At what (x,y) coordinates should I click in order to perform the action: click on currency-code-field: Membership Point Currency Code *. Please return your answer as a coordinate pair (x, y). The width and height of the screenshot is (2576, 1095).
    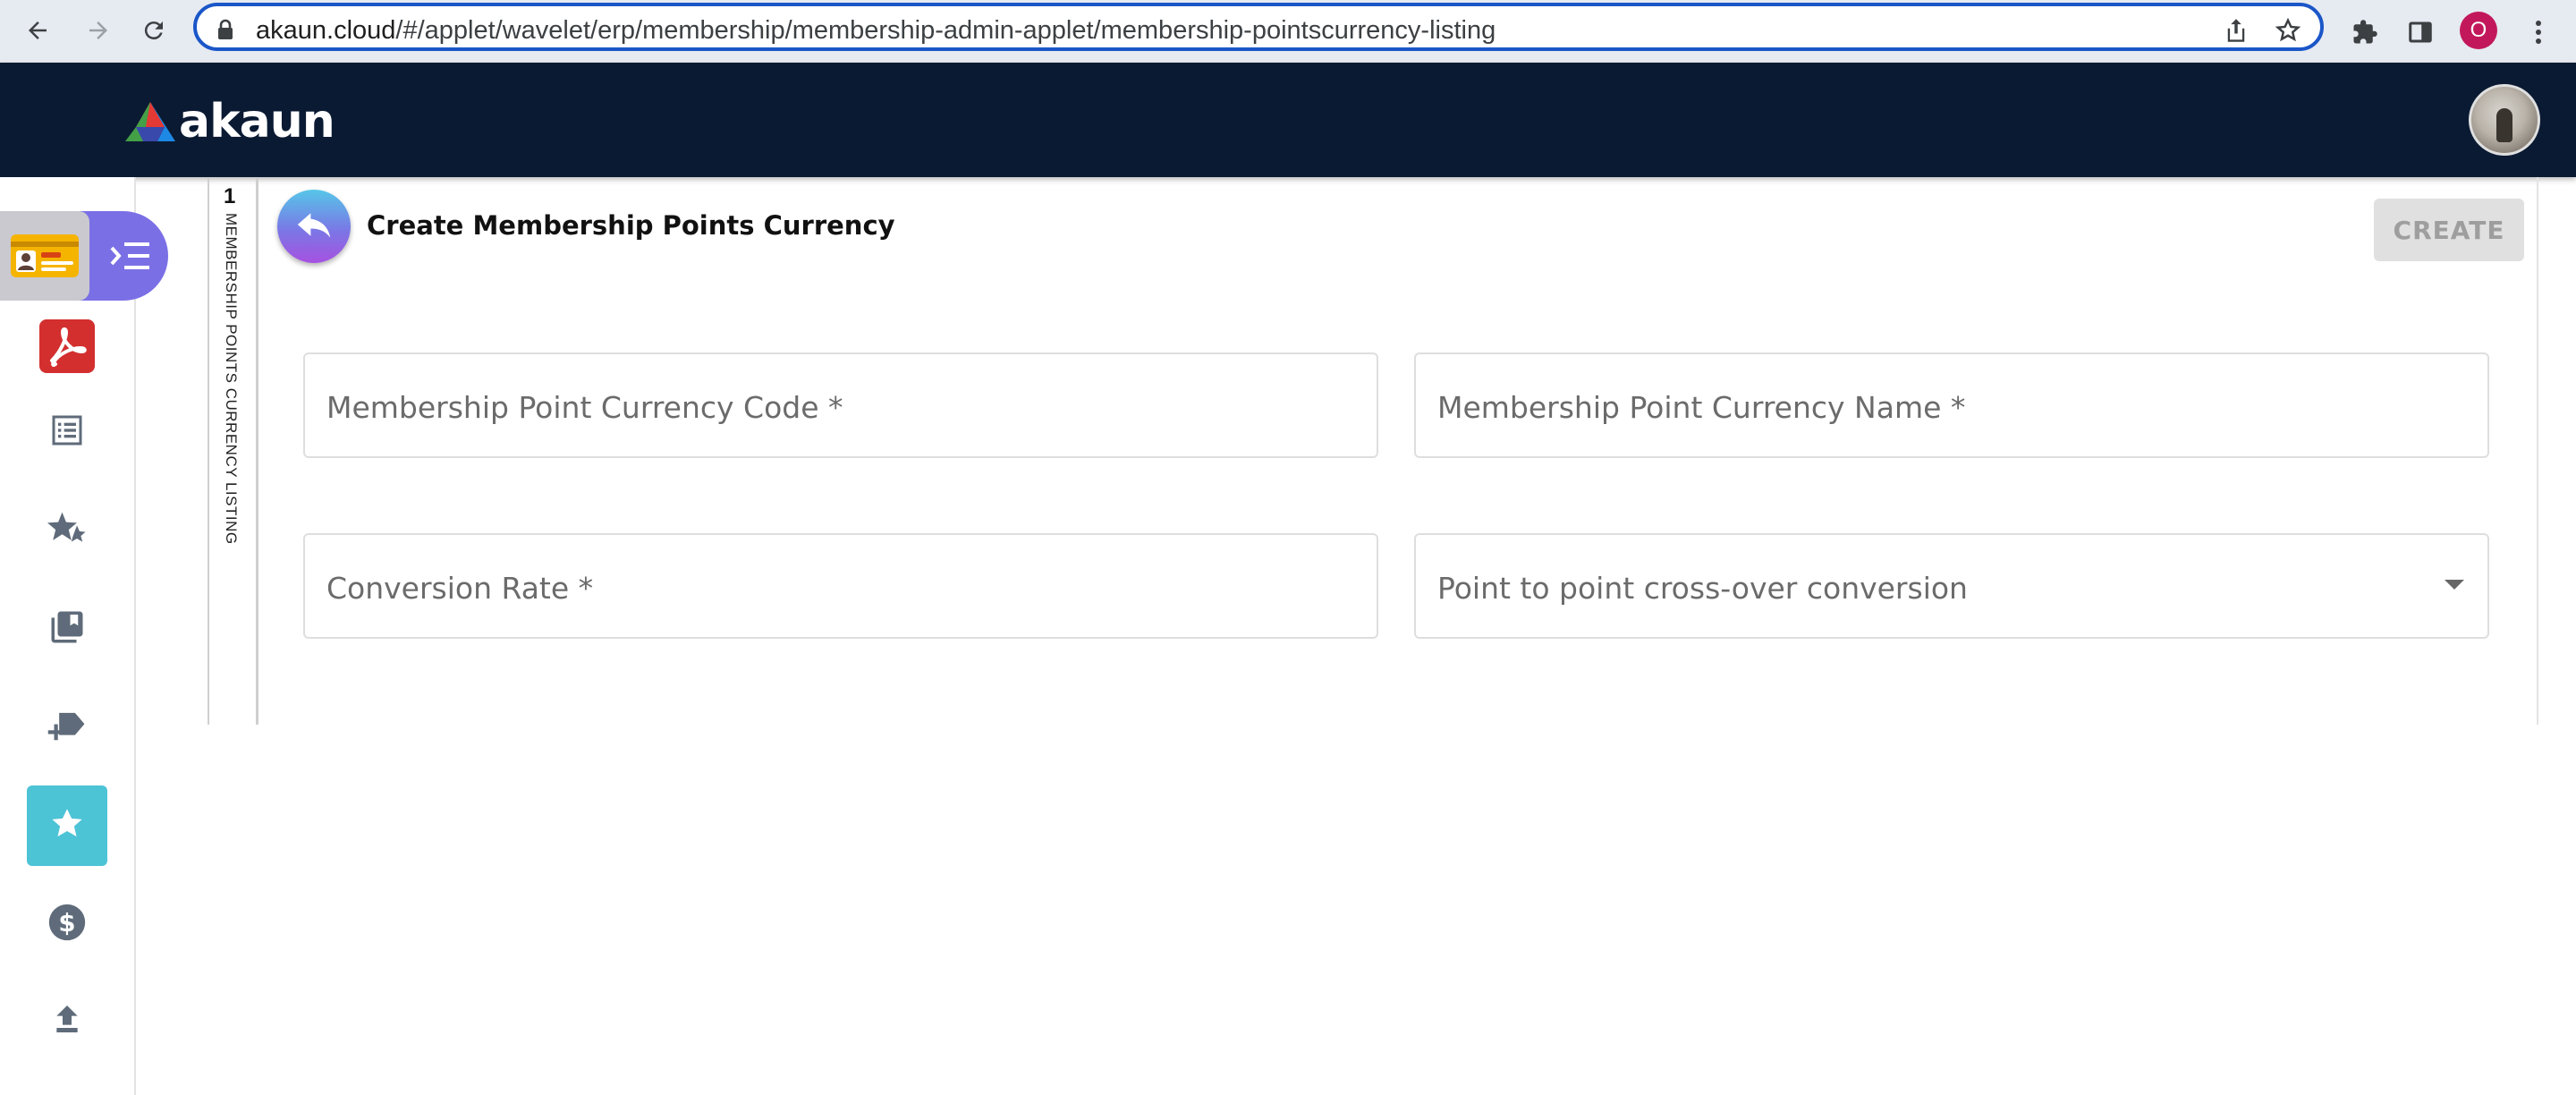
    Looking at the image, I should click on (840, 405).